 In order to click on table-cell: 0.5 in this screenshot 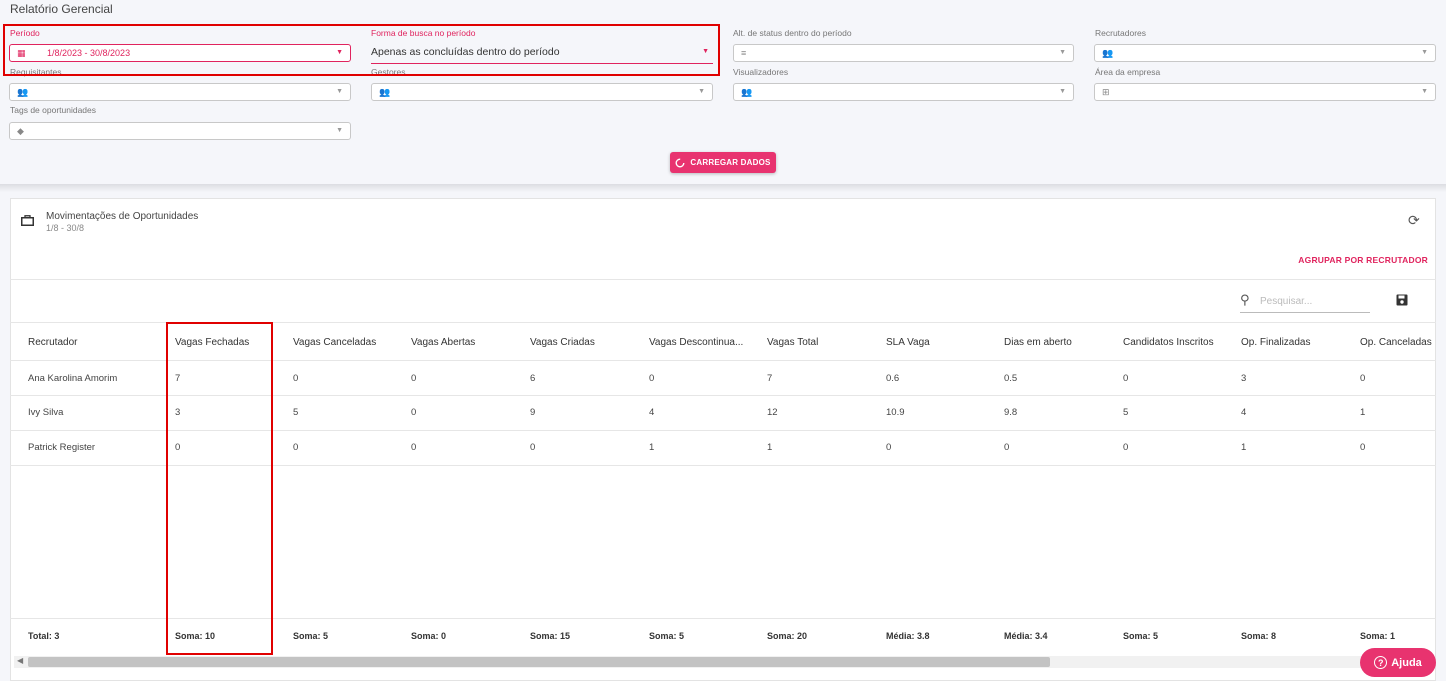, I will do `click(1011, 378)`.